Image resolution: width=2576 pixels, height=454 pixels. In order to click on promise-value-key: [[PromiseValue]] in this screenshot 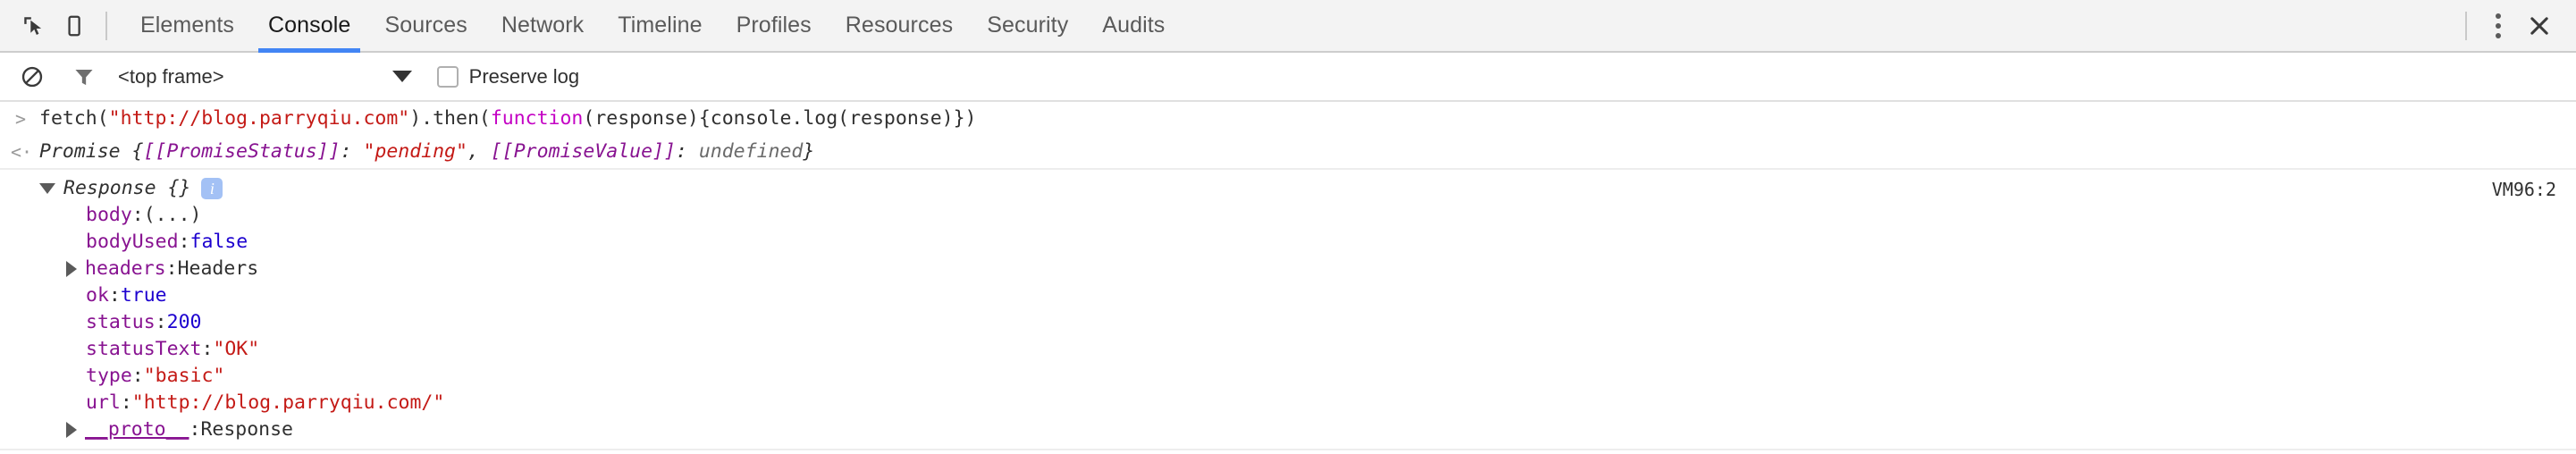, I will do `click(583, 151)`.